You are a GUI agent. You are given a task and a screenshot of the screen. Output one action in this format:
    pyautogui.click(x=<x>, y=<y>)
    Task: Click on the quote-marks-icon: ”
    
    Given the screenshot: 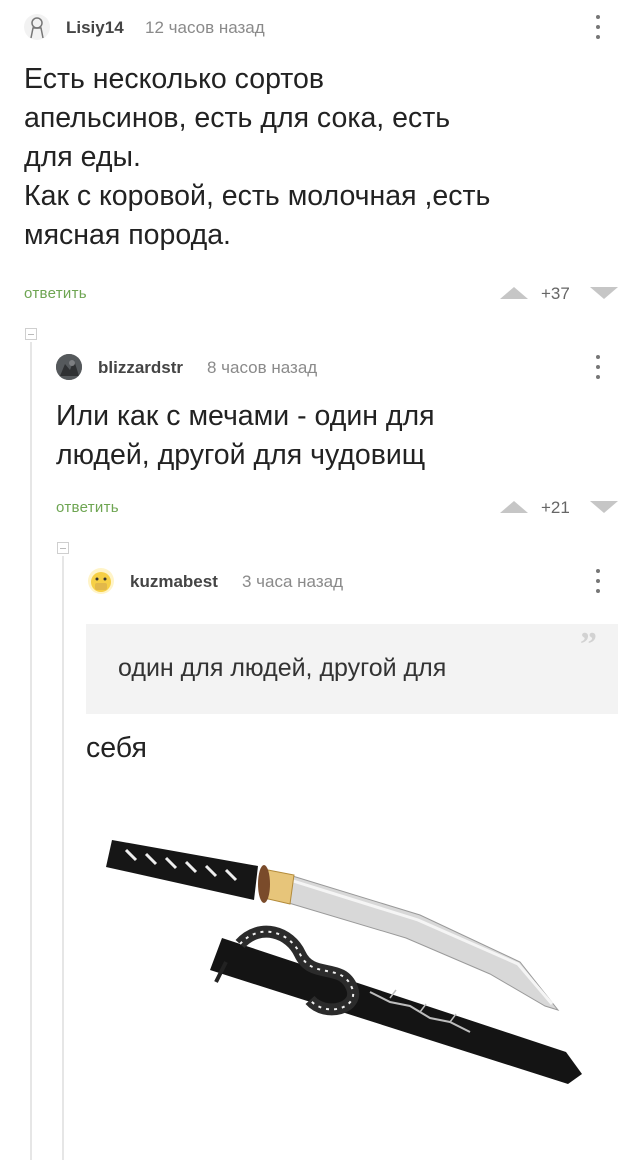 What is the action you would take?
    pyautogui.click(x=588, y=644)
    